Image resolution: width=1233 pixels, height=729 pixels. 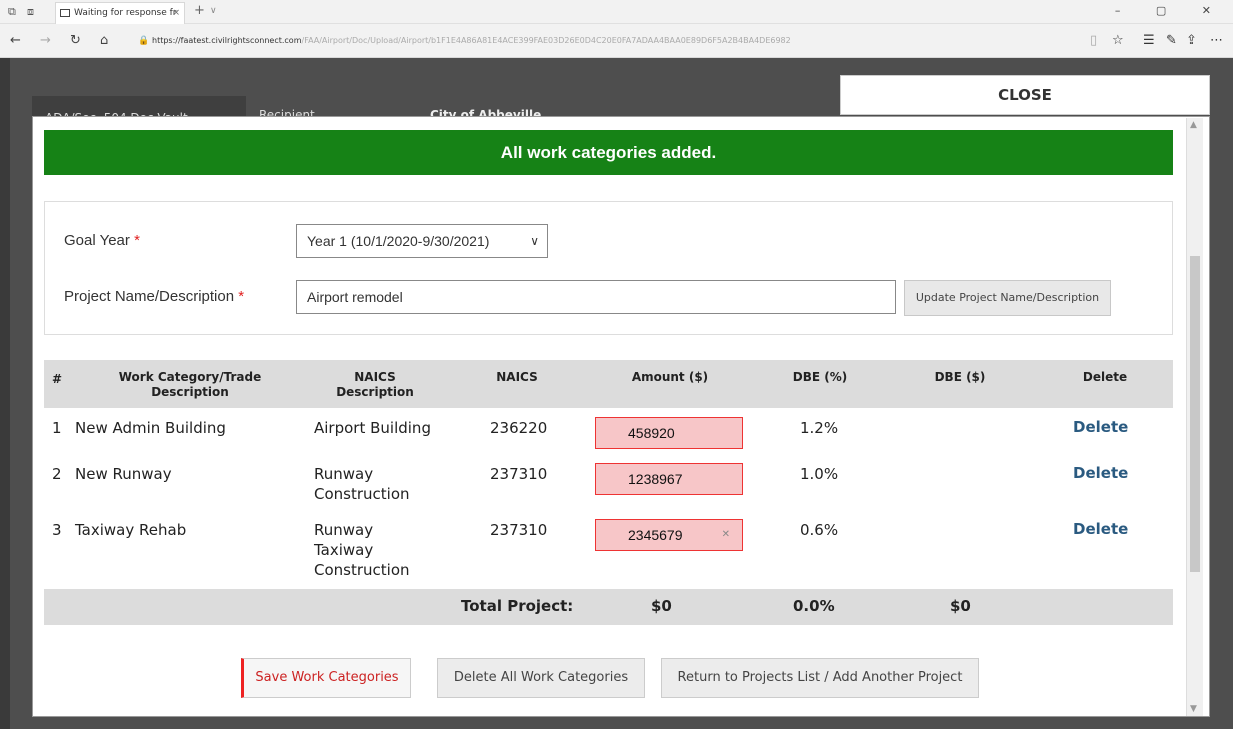 I want to click on favorite-star-icon: ☆, so click(x=1118, y=40).